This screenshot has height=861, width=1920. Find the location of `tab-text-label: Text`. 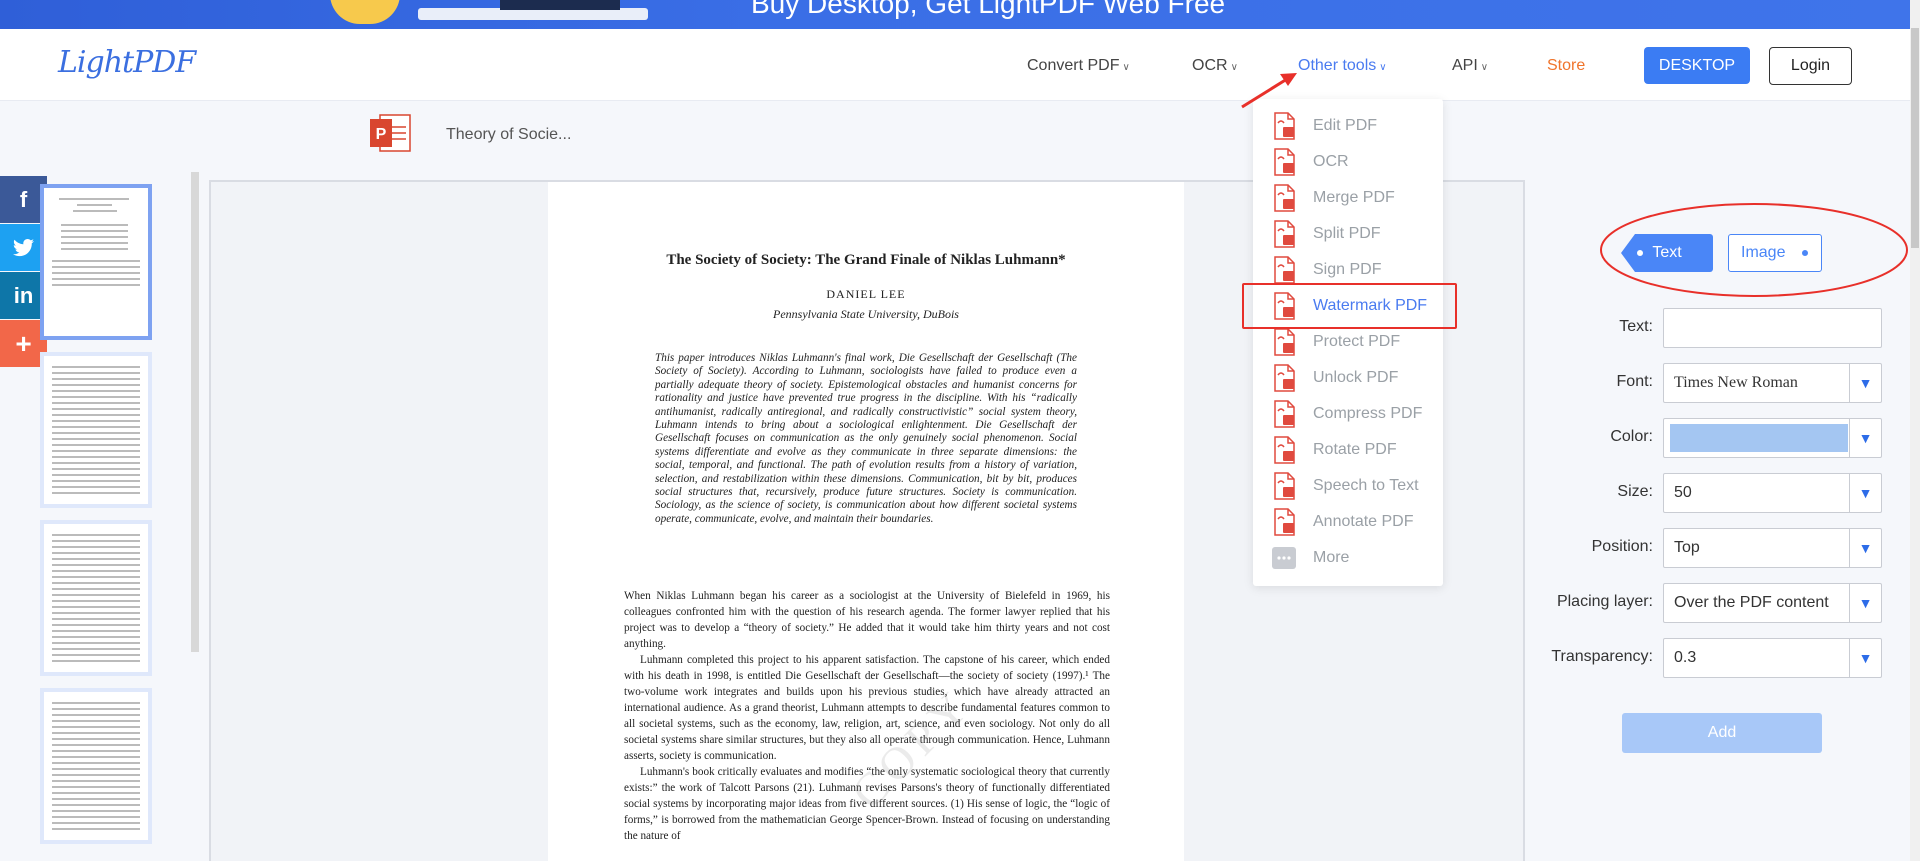

tab-text-label: Text is located at coordinates (1667, 252).